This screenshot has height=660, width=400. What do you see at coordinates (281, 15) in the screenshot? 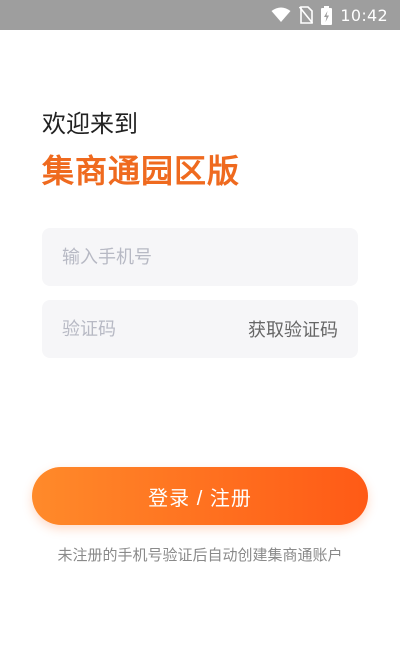
I see `wifi-icon` at bounding box center [281, 15].